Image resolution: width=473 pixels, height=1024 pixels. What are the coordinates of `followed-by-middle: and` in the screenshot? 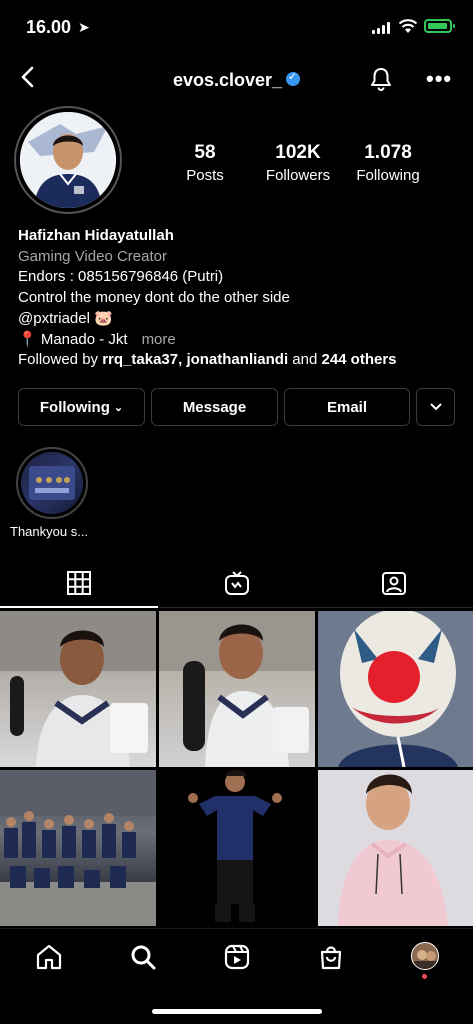 It's located at (305, 359).